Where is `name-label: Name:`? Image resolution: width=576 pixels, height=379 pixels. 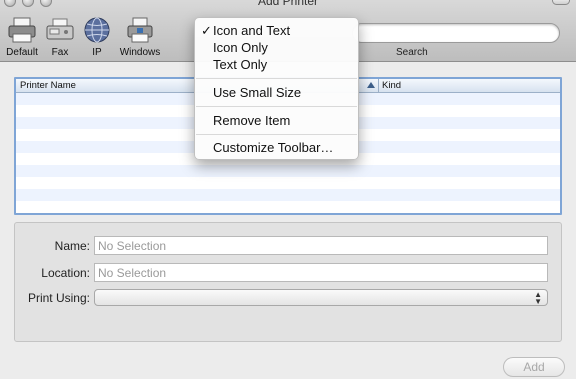 name-label: Name: is located at coordinates (72, 246).